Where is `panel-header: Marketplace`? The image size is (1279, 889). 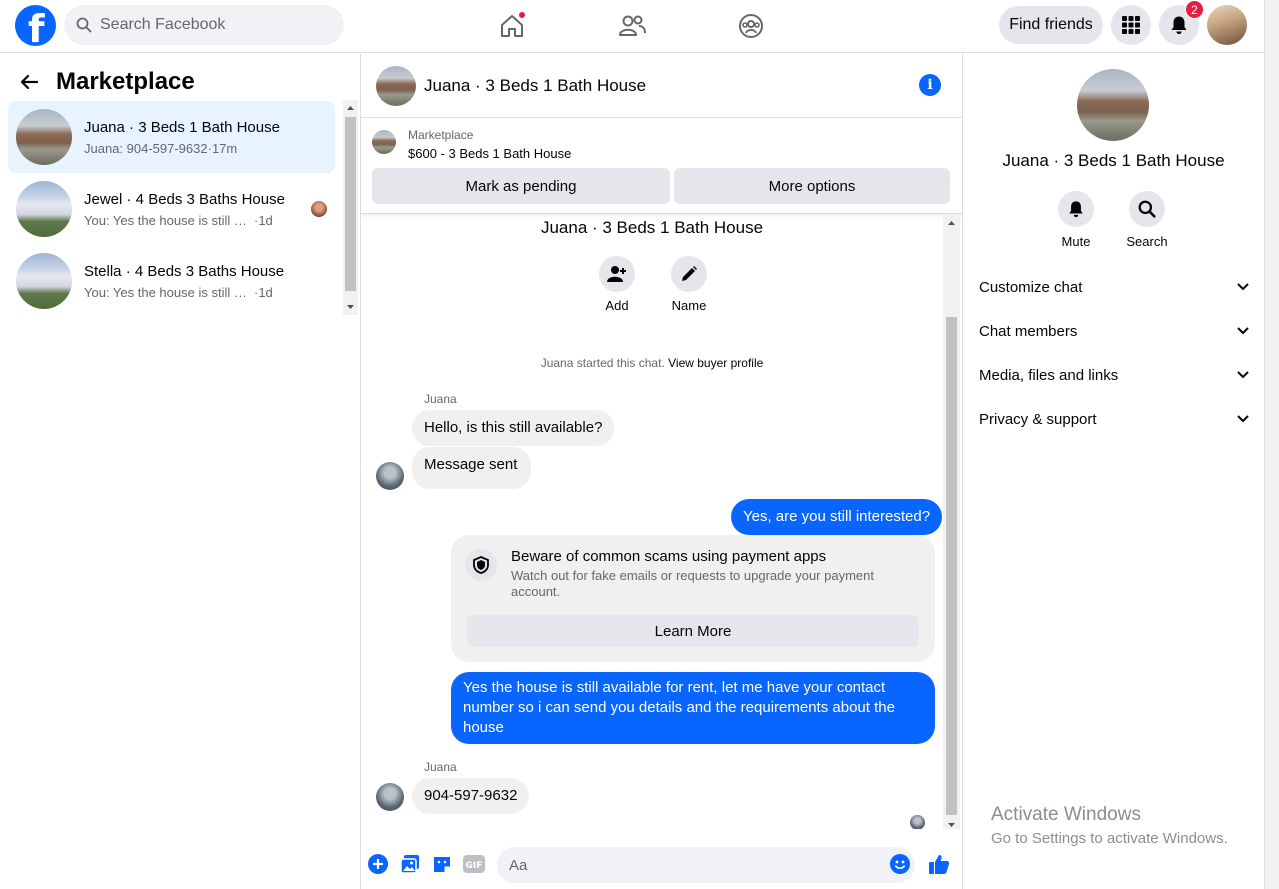
panel-header: Marketplace is located at coordinates (107, 82).